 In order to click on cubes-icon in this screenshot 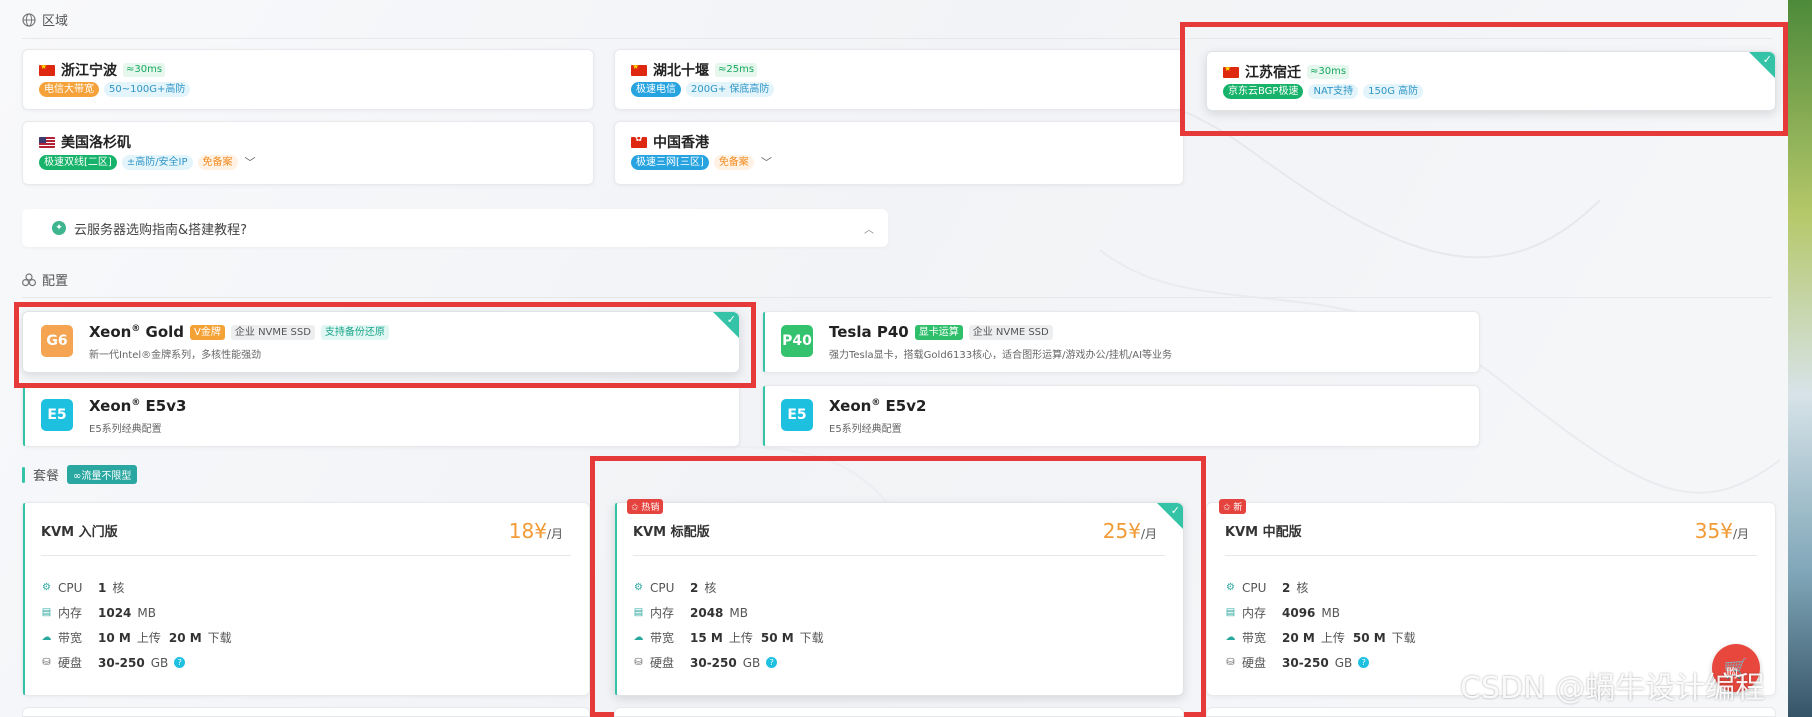, I will do `click(28, 279)`.